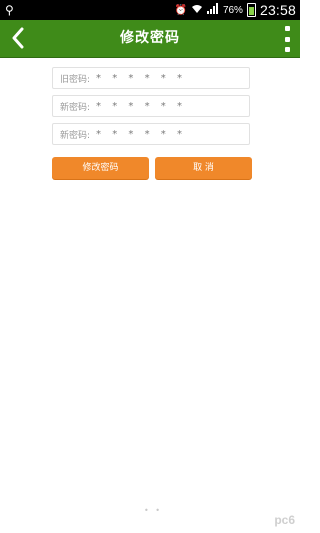  Describe the element at coordinates (150, 10) in the screenshot. I see `status-bar: ⚲ ⏰ 76% 23:58` at that location.